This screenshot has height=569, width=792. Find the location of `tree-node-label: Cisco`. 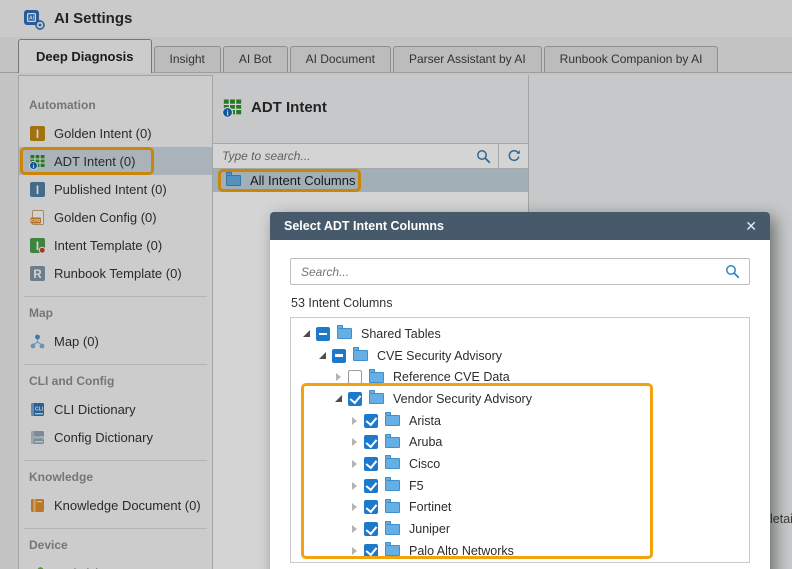

tree-node-label: Cisco is located at coordinates (425, 463).